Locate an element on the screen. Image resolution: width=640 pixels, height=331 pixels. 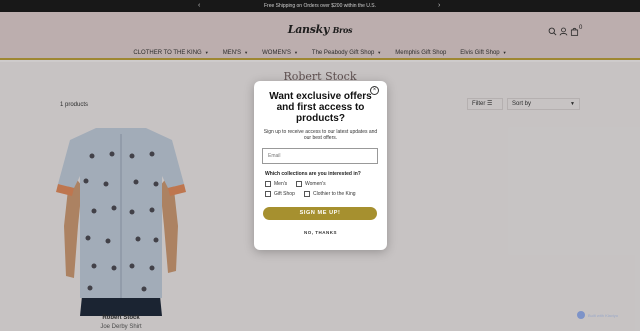
klaviyo-badge: Built with Klaviyo is located at coordinates (597, 315).